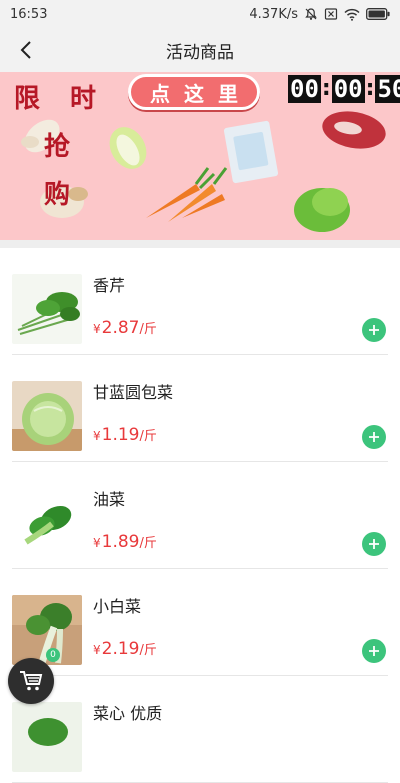  What do you see at coordinates (200, 515) in the screenshot?
I see `product-item: 油菜 ¥1.89/斤` at bounding box center [200, 515].